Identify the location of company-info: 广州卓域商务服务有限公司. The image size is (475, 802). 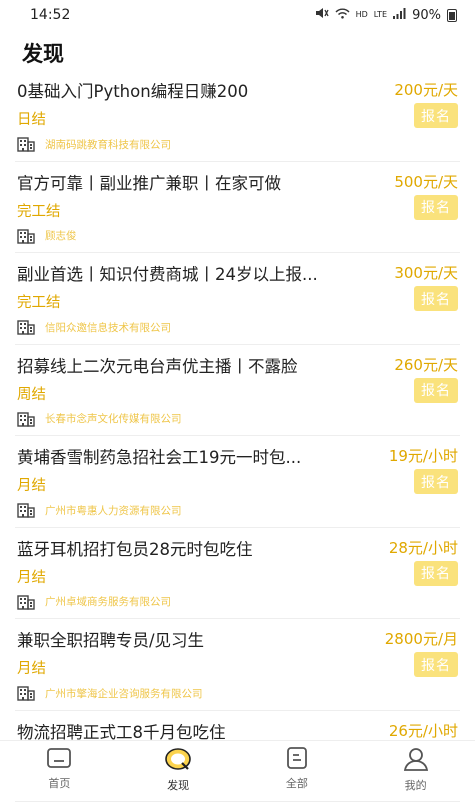
(94, 602).